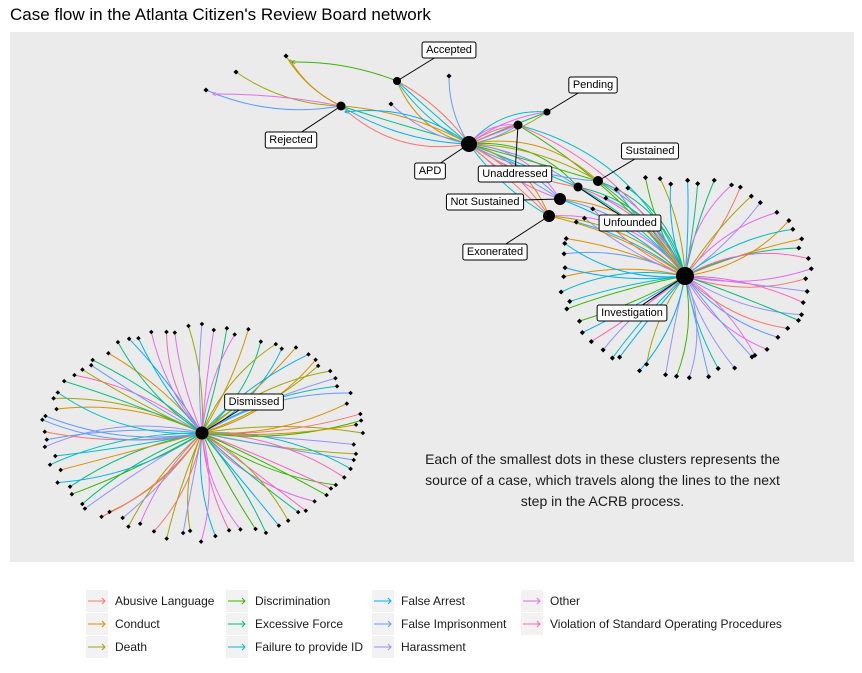 The image size is (862, 673). I want to click on node-label-dismissed: Dismissed, so click(254, 402).